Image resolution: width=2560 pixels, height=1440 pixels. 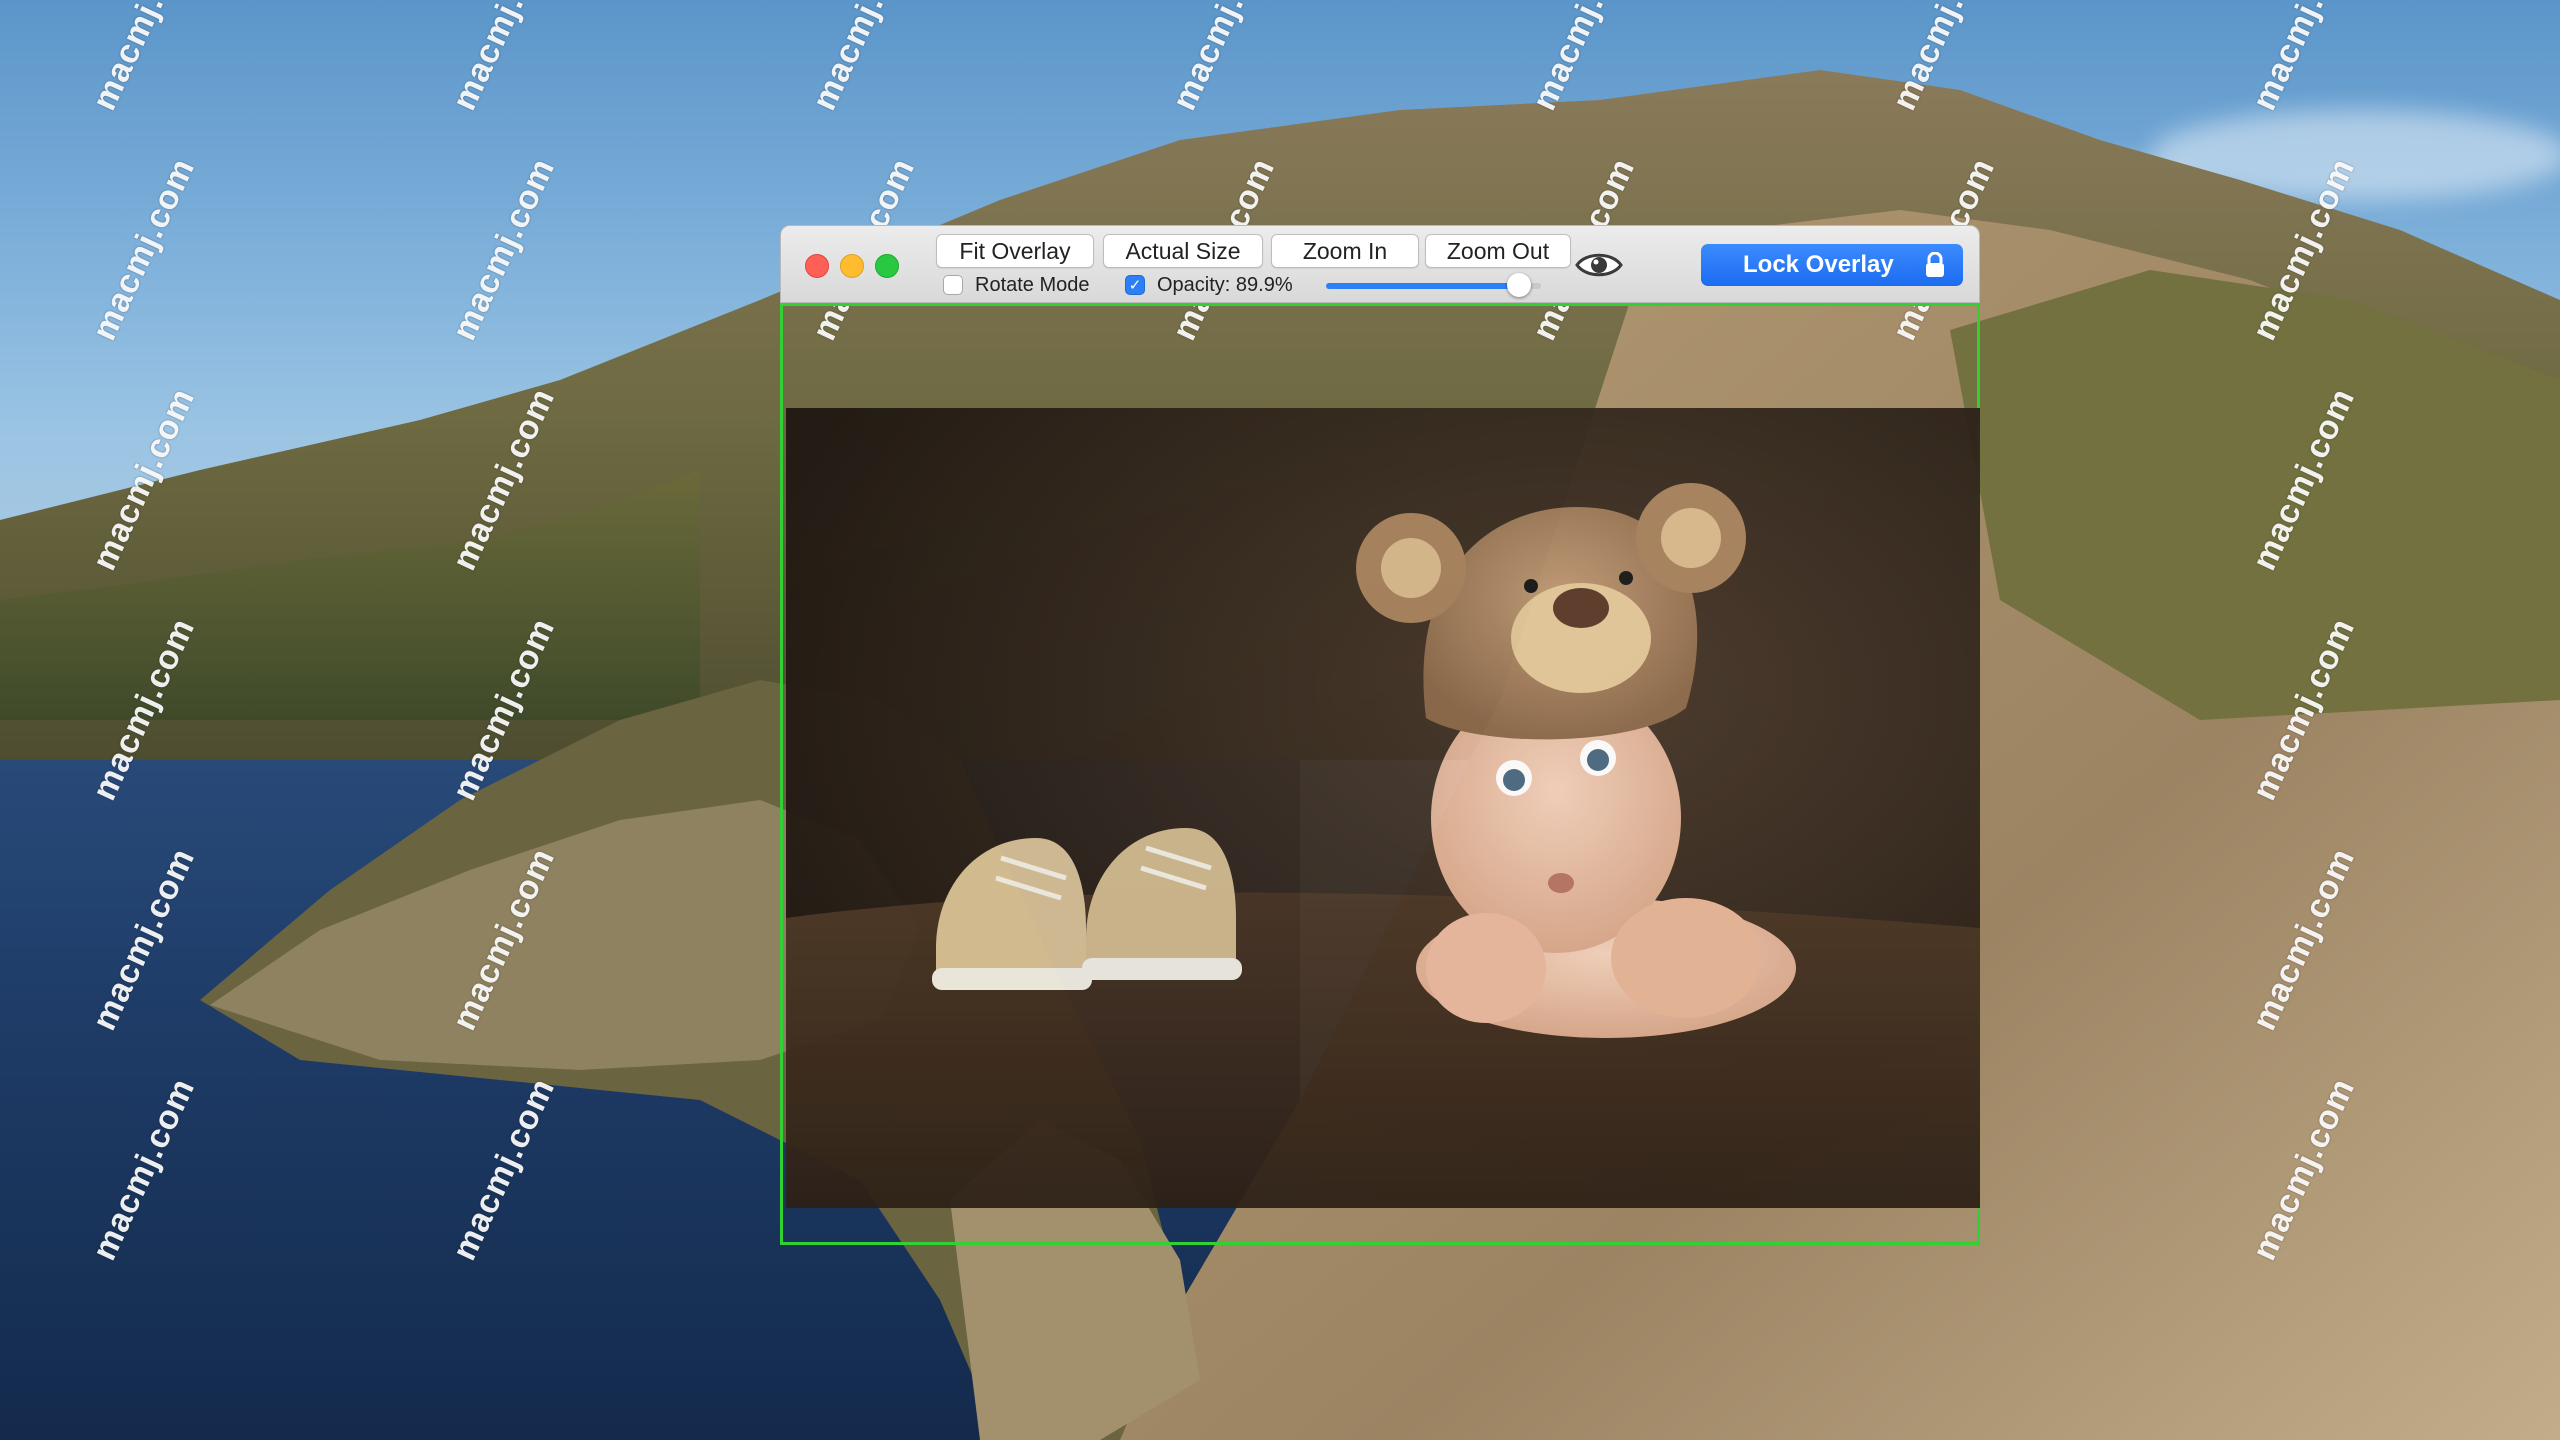 I want to click on eye-icon, so click(x=1599, y=265).